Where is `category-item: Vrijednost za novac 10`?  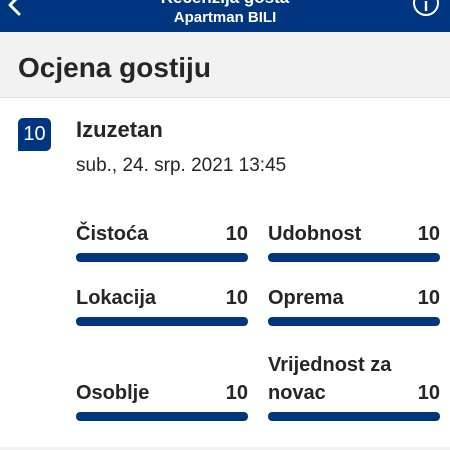
category-item: Vrijednost za novac 10 is located at coordinates (354, 376).